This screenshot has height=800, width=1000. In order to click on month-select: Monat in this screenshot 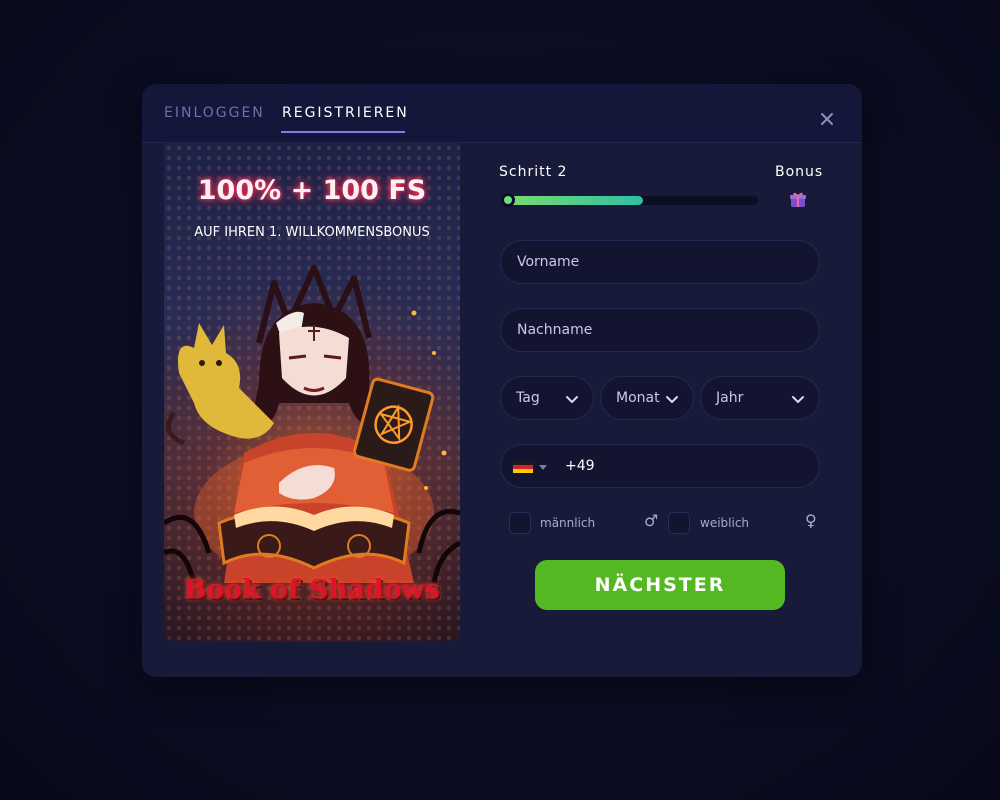, I will do `click(647, 398)`.